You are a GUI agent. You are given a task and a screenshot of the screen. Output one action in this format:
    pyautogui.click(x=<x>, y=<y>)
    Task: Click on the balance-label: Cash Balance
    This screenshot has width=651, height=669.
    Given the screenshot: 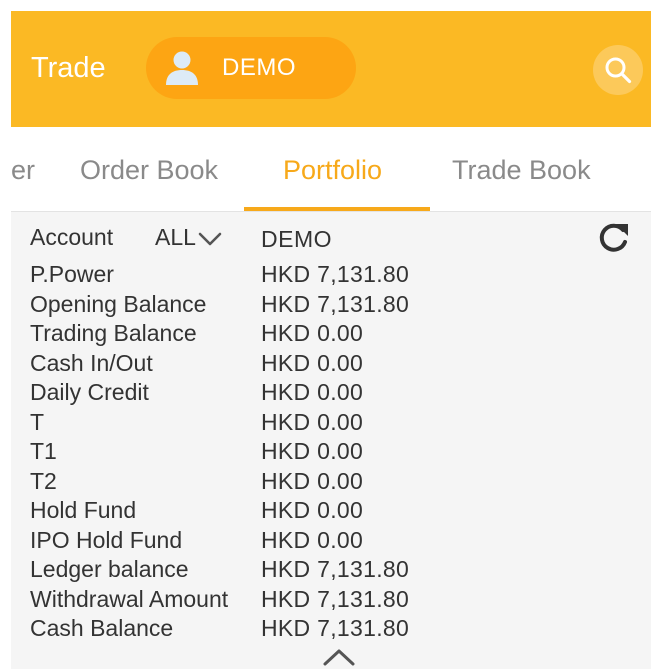 What is the action you would take?
    pyautogui.click(x=102, y=628)
    